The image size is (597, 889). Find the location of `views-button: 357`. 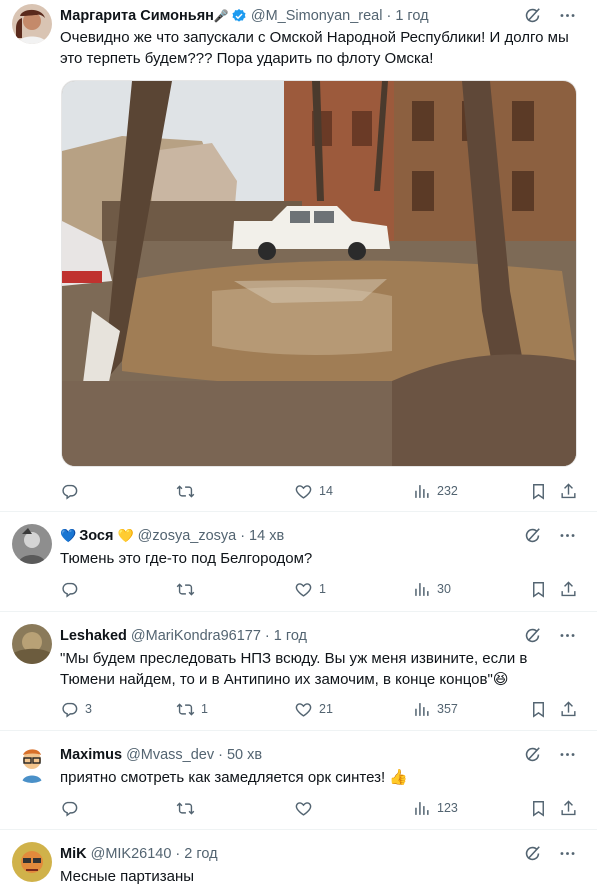

views-button: 357 is located at coordinates (435, 709).